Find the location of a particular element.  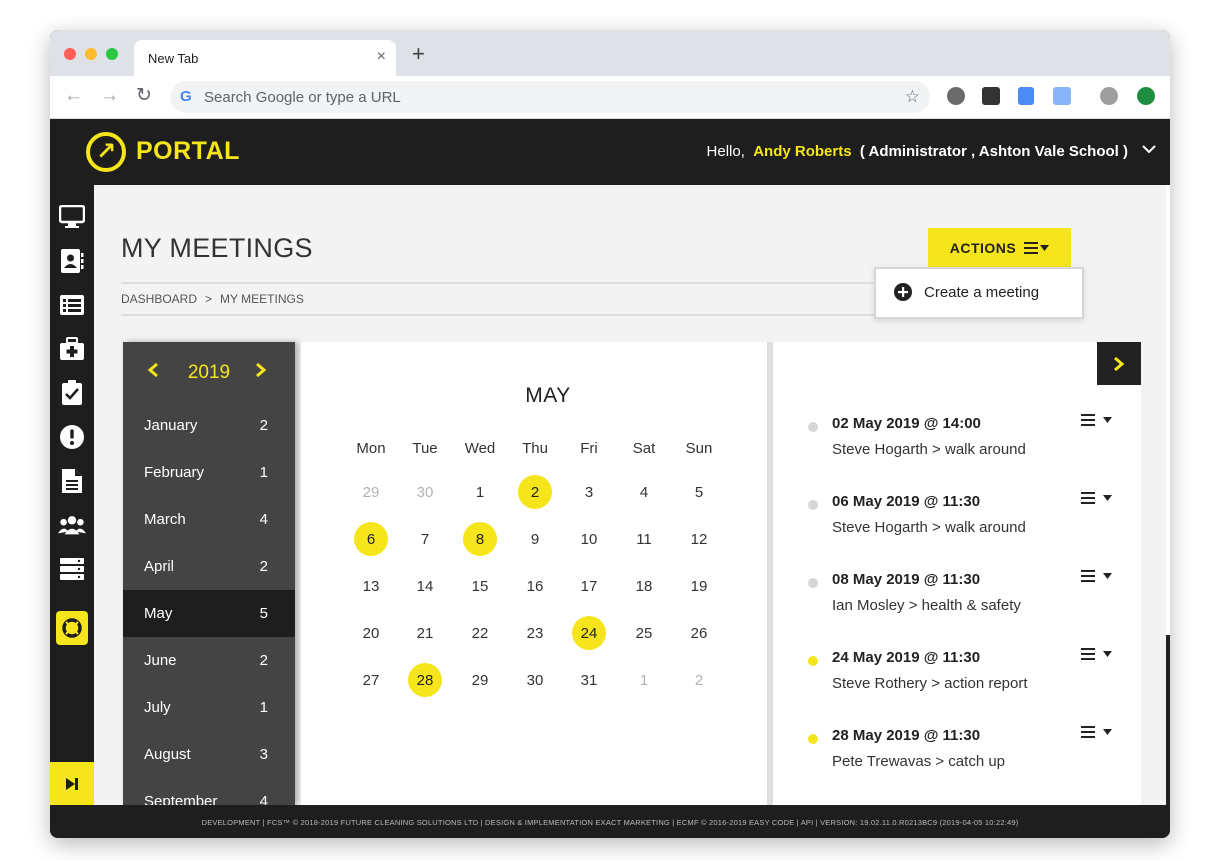

calendar-day: 14 is located at coordinates (425, 586).